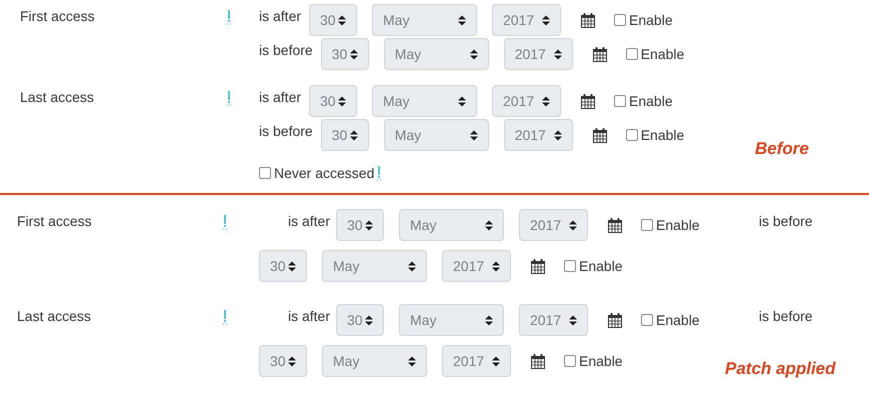  Describe the element at coordinates (780, 369) in the screenshot. I see `caption: Patch applied` at that location.